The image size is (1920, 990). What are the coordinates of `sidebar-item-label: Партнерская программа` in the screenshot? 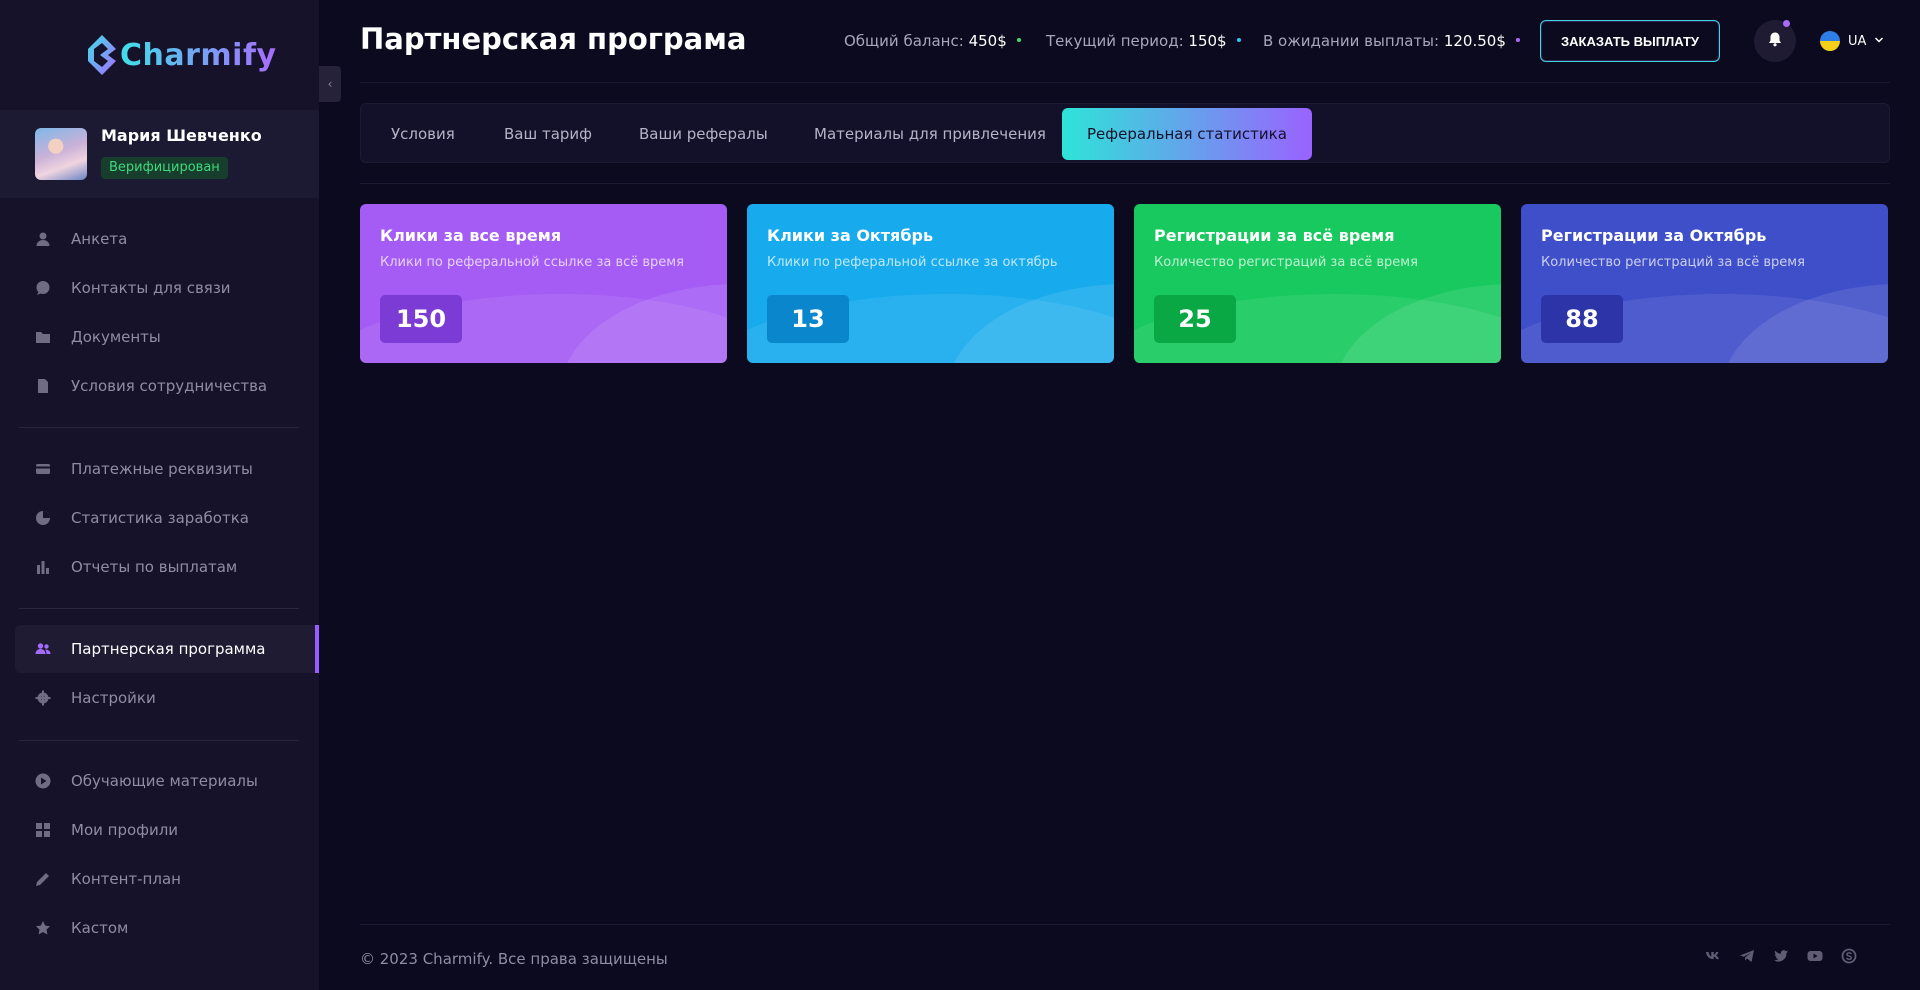 It's located at (168, 649).